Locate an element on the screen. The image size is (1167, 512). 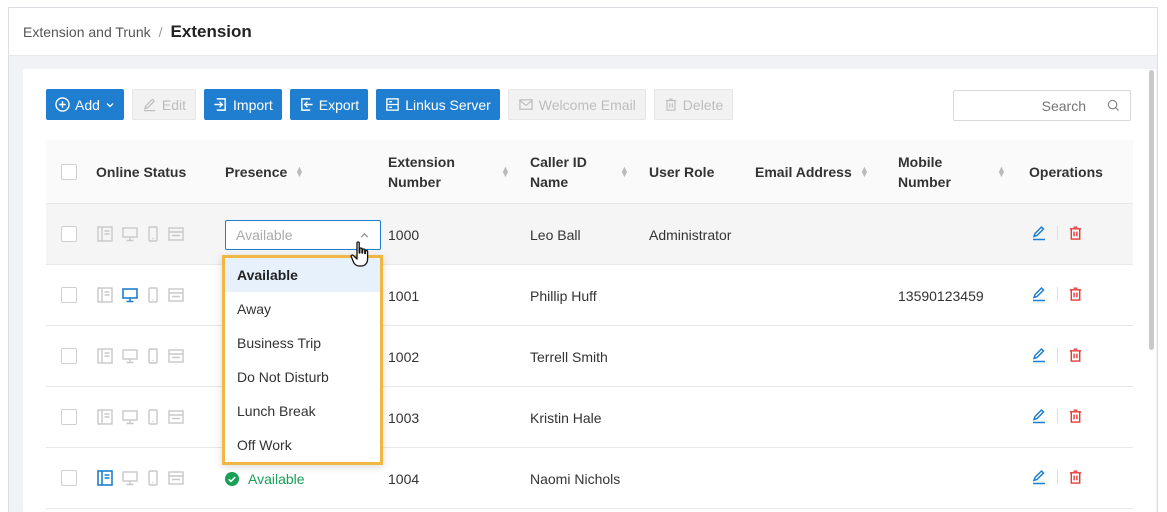
extension-number: 1000 is located at coordinates (404, 234).